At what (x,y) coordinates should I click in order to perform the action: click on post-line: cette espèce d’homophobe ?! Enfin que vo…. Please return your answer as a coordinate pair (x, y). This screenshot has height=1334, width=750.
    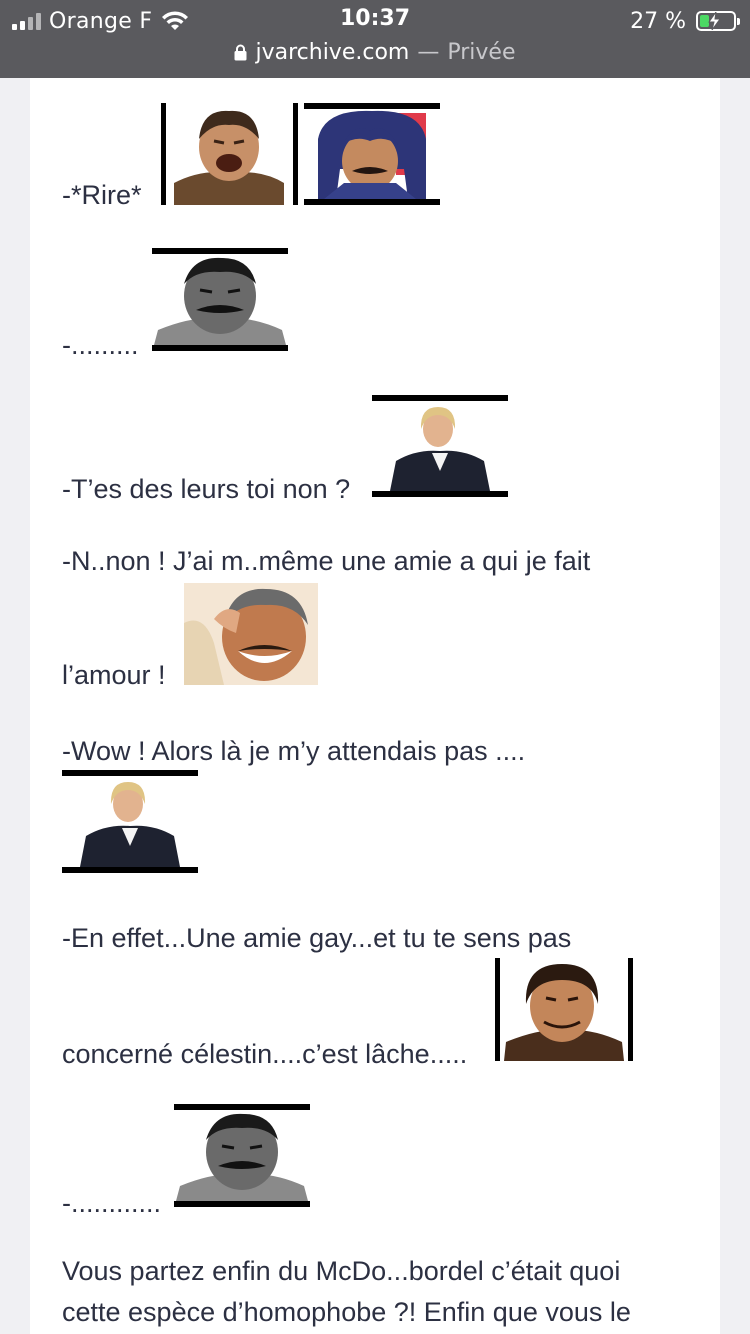
    Looking at the image, I should click on (346, 1312).